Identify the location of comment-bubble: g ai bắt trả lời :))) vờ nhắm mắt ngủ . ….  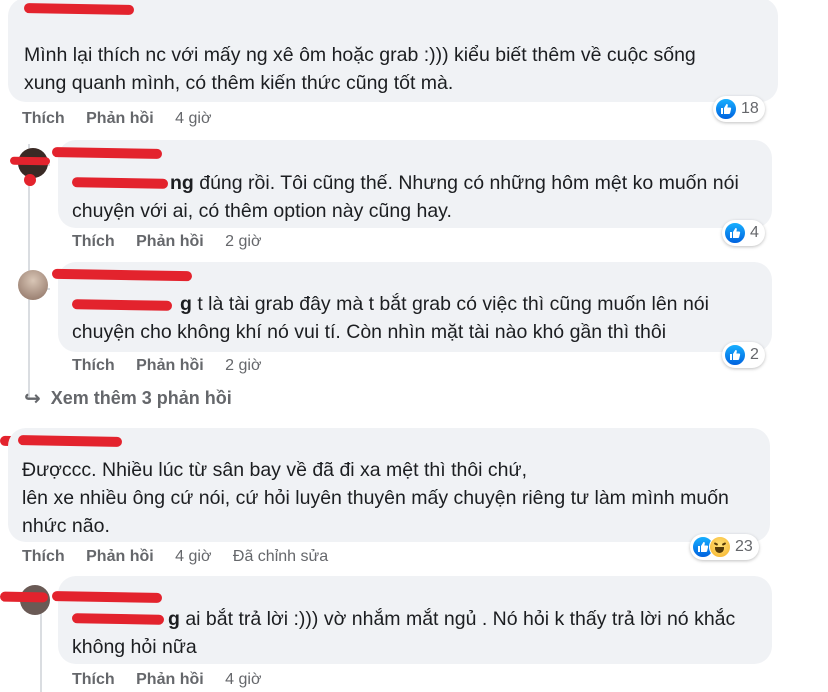
(411, 620).